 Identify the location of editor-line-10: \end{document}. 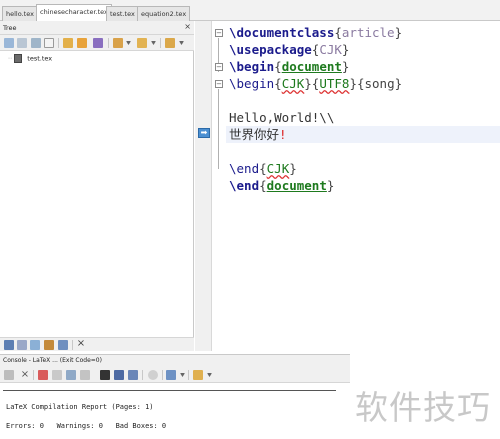
(282, 185).